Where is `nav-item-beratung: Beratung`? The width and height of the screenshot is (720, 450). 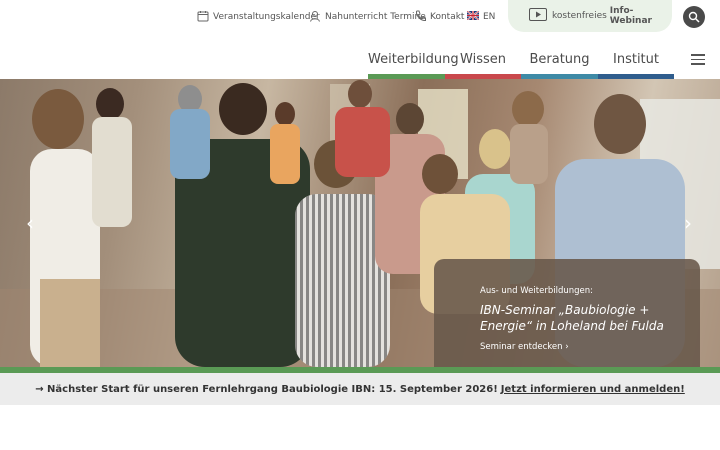
nav-item-beratung: Beratung is located at coordinates (559, 64).